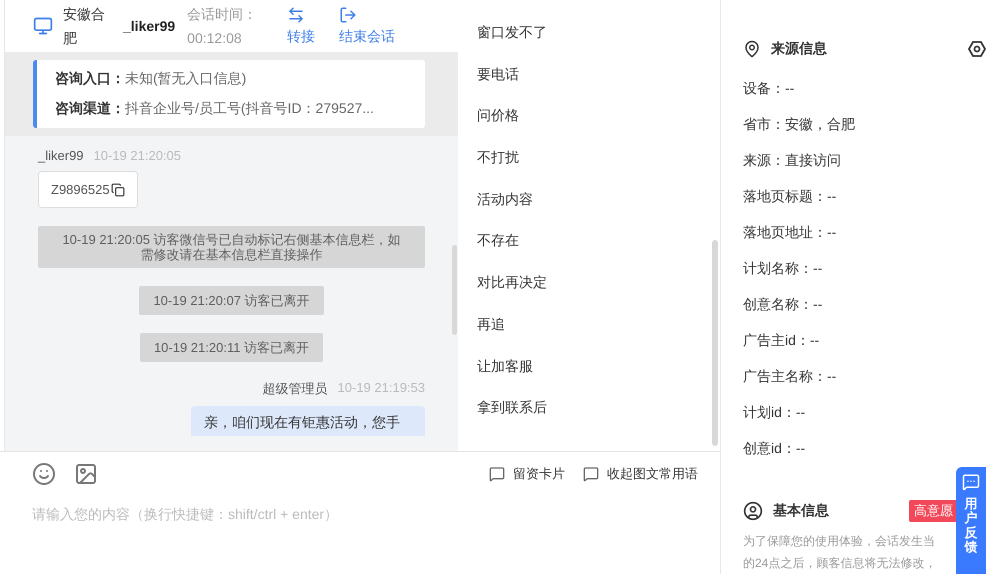  What do you see at coordinates (598, 85) in the screenshot?
I see `quick-phrase: 要电话` at bounding box center [598, 85].